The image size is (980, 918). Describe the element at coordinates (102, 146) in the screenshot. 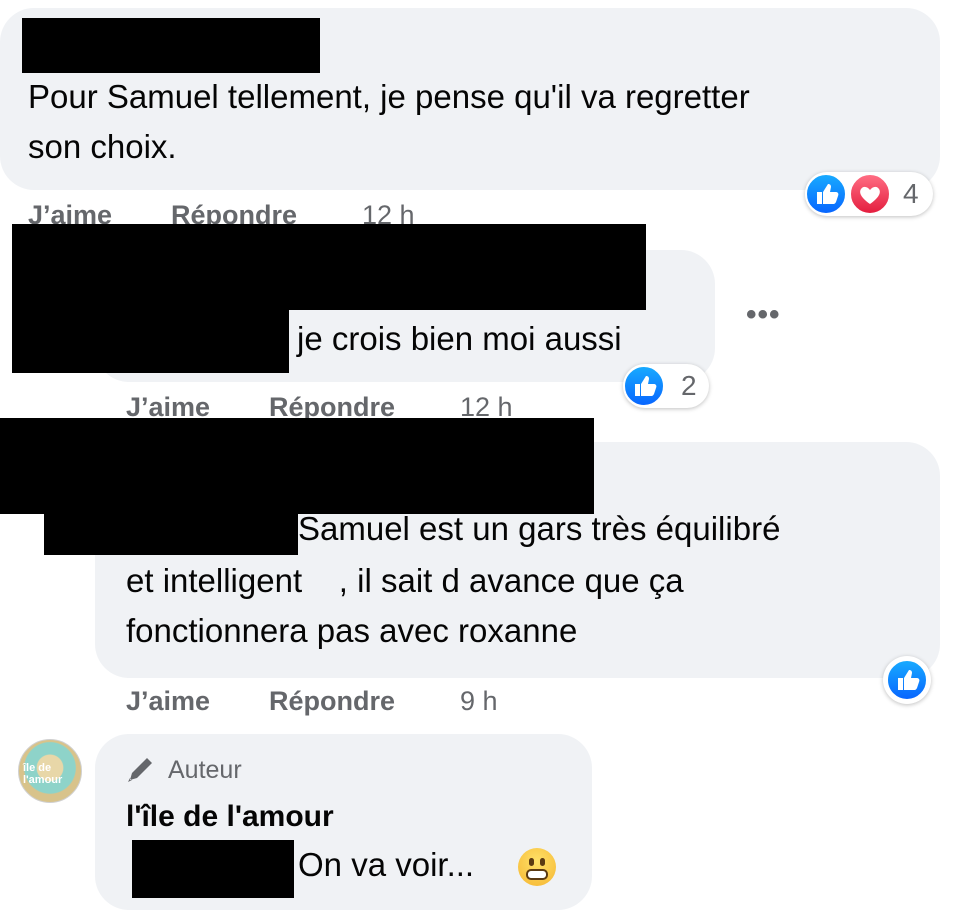

I see `comment-text-line: son choix.` at that location.